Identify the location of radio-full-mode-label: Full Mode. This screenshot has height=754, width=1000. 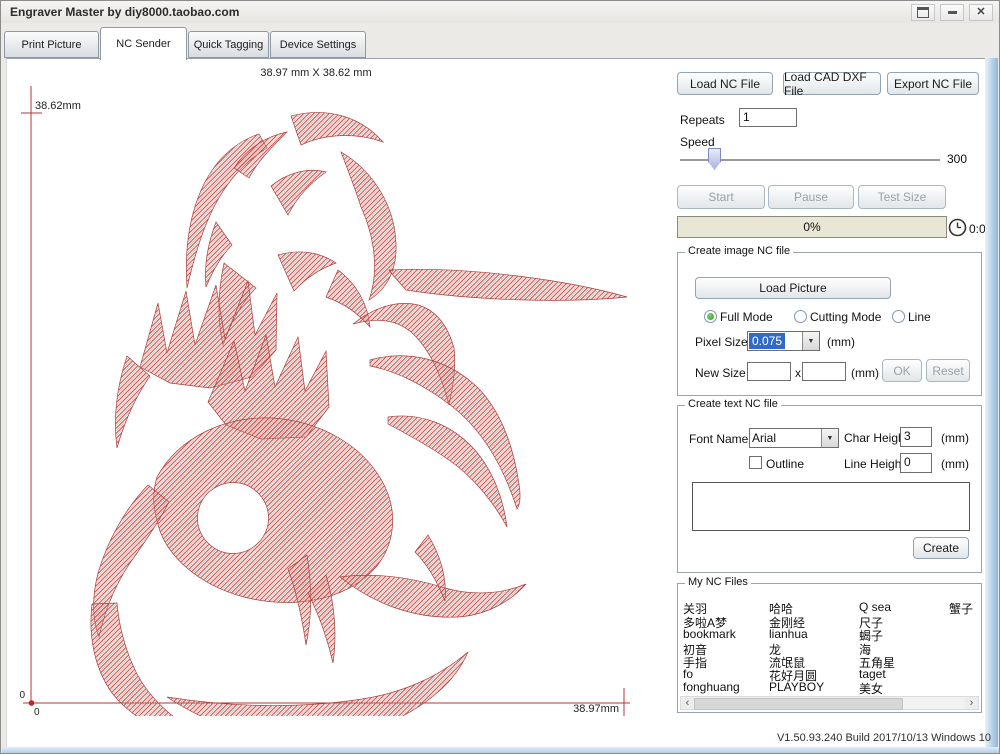
(746, 317).